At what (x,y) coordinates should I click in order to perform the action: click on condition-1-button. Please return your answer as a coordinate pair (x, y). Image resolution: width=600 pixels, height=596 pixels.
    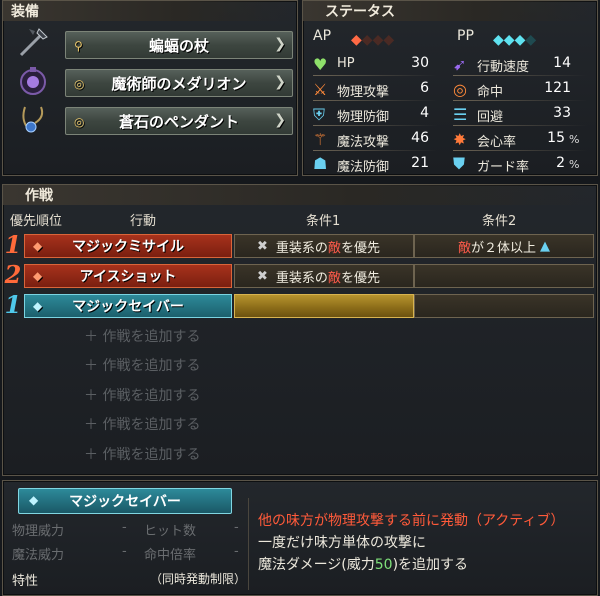
    Looking at the image, I should click on (324, 306).